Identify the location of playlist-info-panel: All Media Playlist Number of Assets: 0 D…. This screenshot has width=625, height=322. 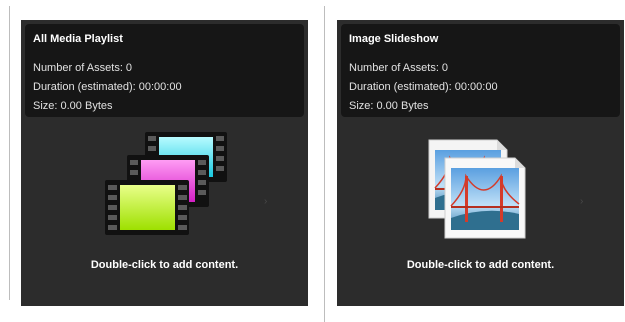
(164, 70).